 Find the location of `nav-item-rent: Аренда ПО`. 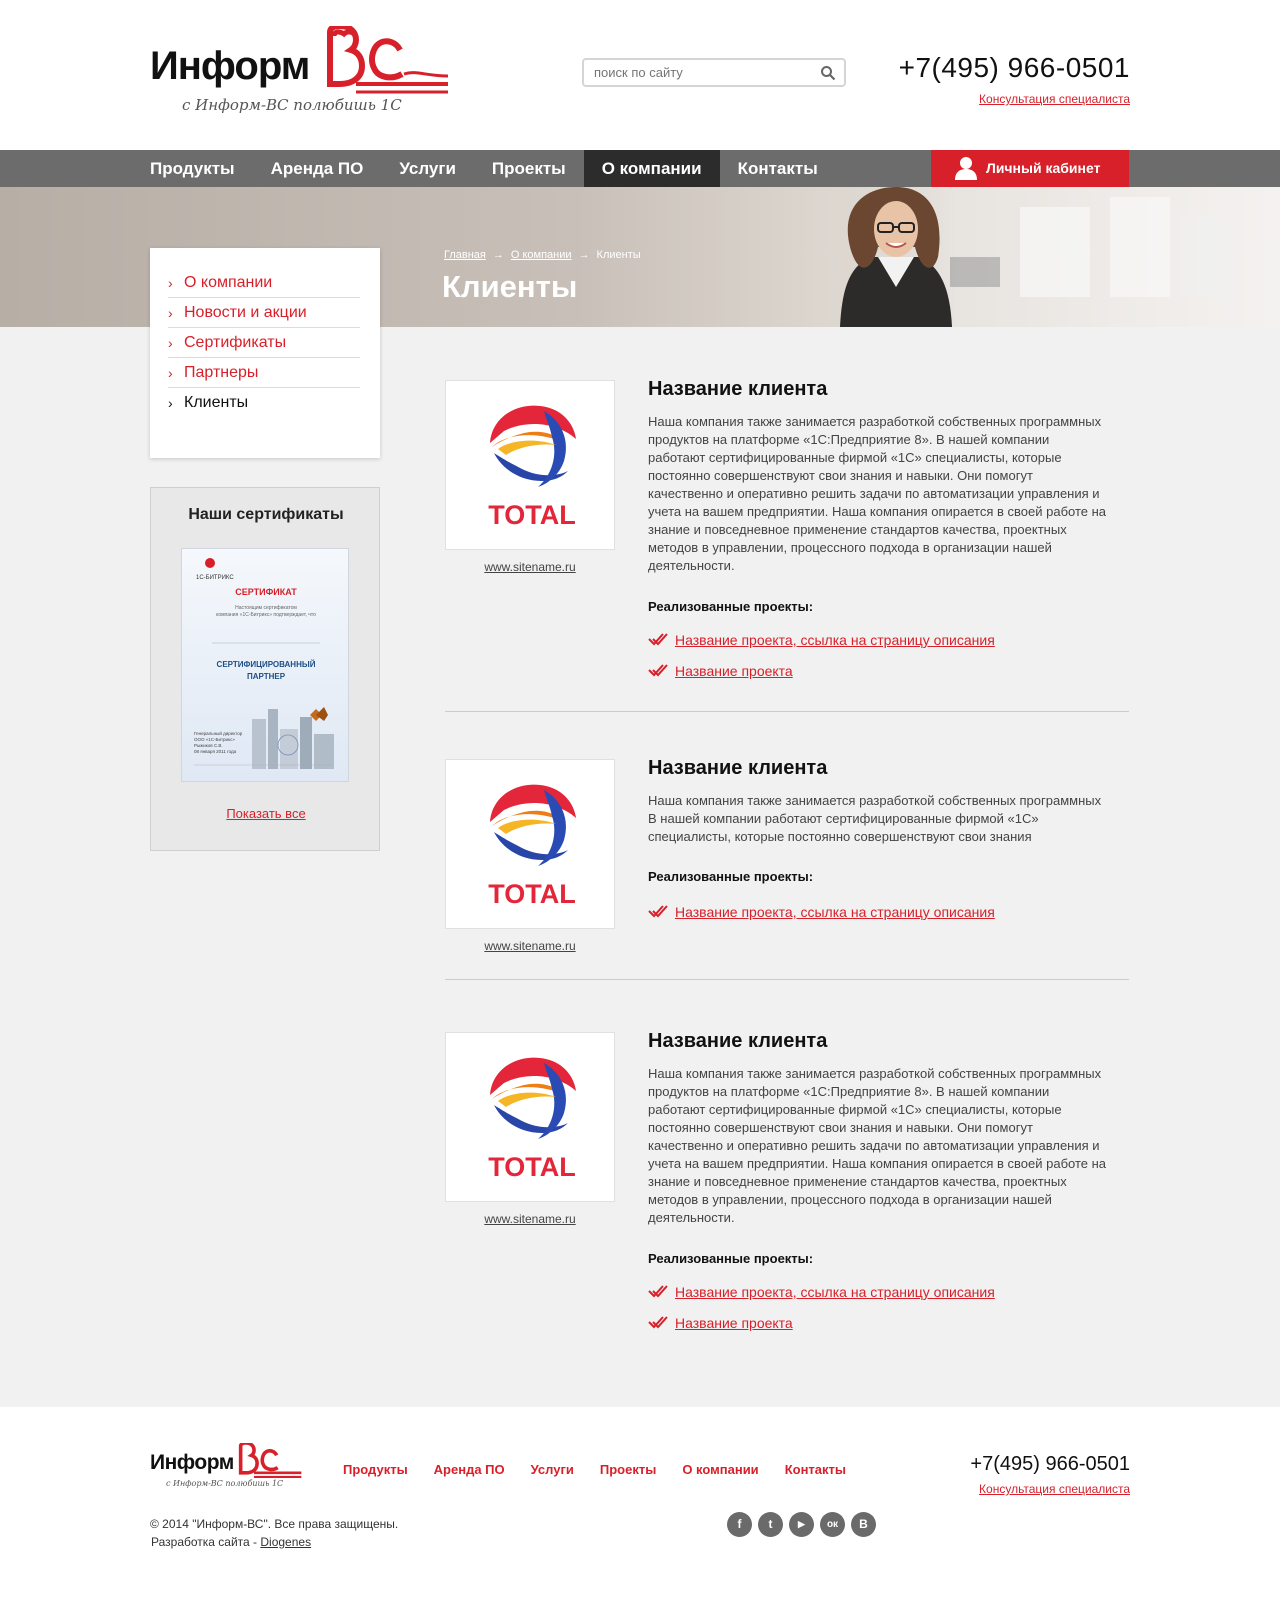

nav-item-rent: Аренда ПО is located at coordinates (317, 168).